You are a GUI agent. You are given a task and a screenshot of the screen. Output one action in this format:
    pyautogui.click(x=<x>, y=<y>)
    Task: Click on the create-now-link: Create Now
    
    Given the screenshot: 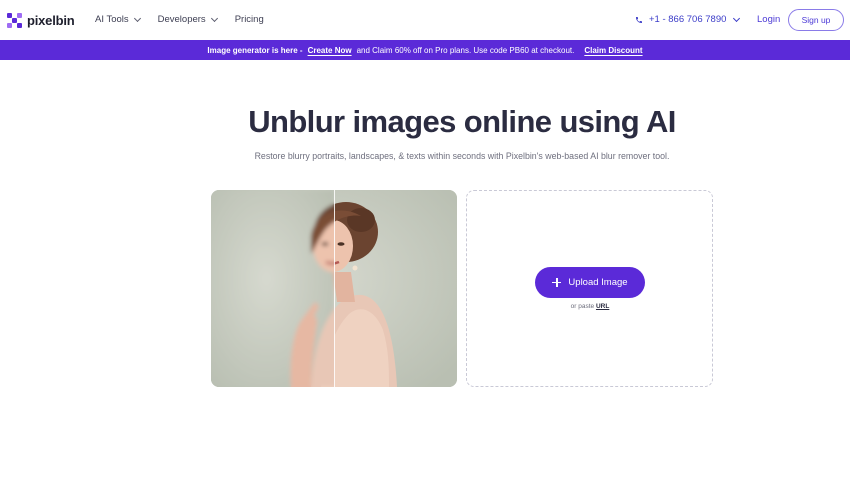 What is the action you would take?
    pyautogui.click(x=330, y=50)
    